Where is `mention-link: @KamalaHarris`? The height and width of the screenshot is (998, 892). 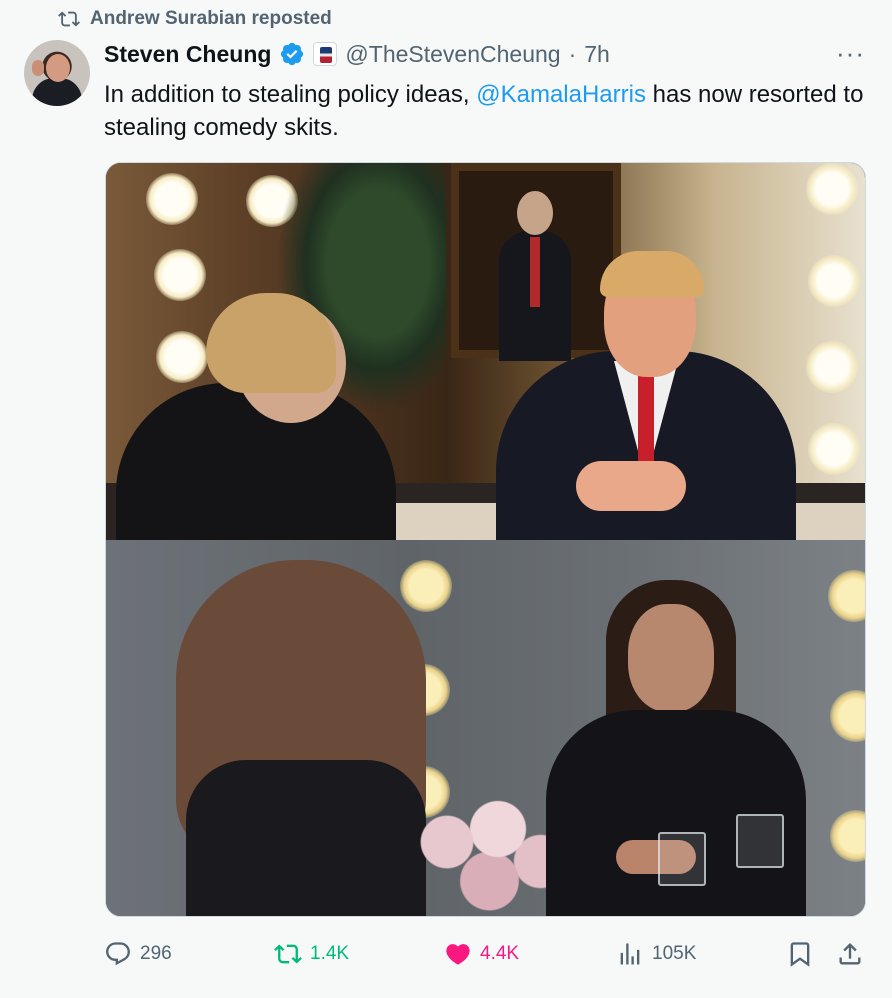
mention-link: @KamalaHarris is located at coordinates (561, 94).